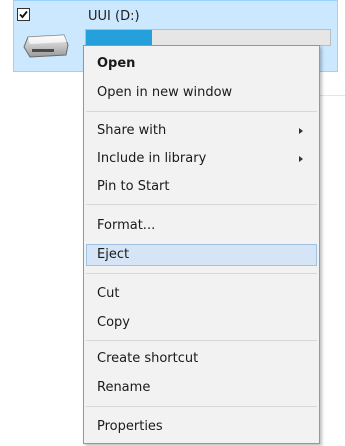  I want to click on menu-item-share-with: Share with, so click(201, 131).